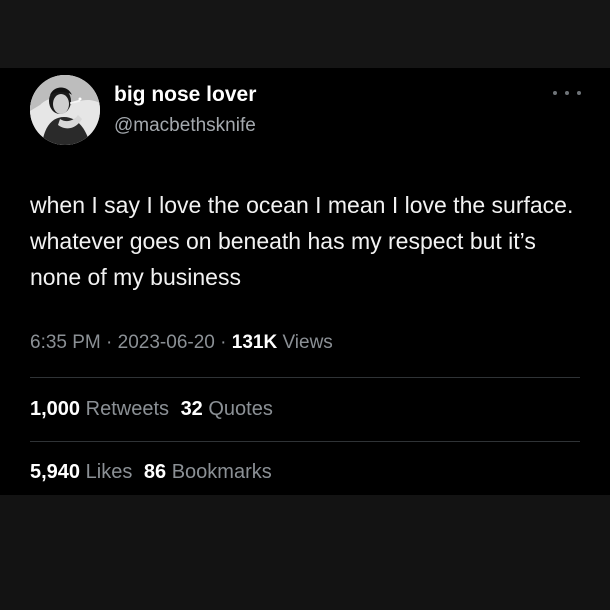 The height and width of the screenshot is (610, 610). I want to click on more-options-icon, so click(567, 93).